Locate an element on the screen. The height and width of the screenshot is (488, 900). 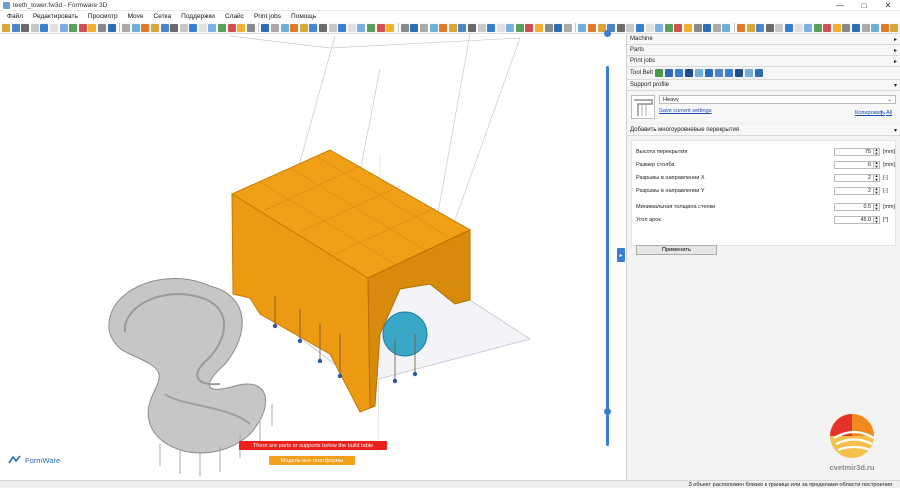
menu-view: Просмотр is located at coordinates (103, 16).